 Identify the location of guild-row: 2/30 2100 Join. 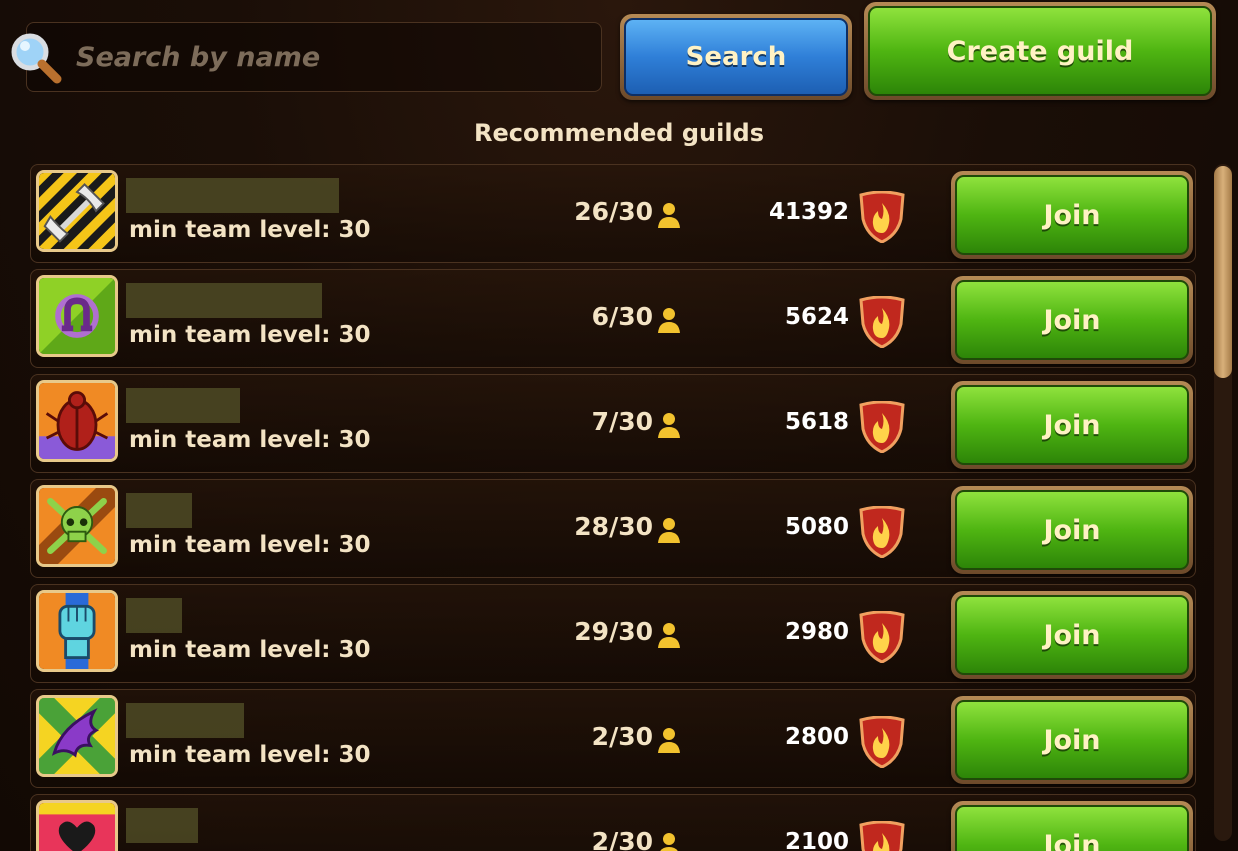
(613, 822).